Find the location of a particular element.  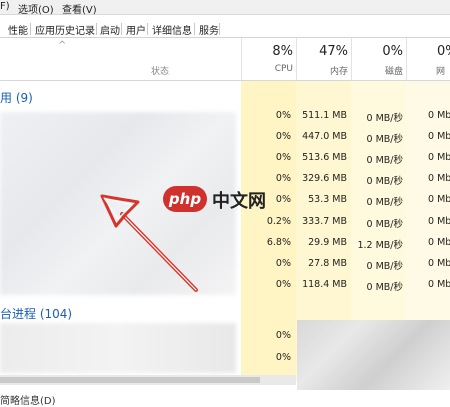

watermark-text: 中文网 is located at coordinates (239, 201).